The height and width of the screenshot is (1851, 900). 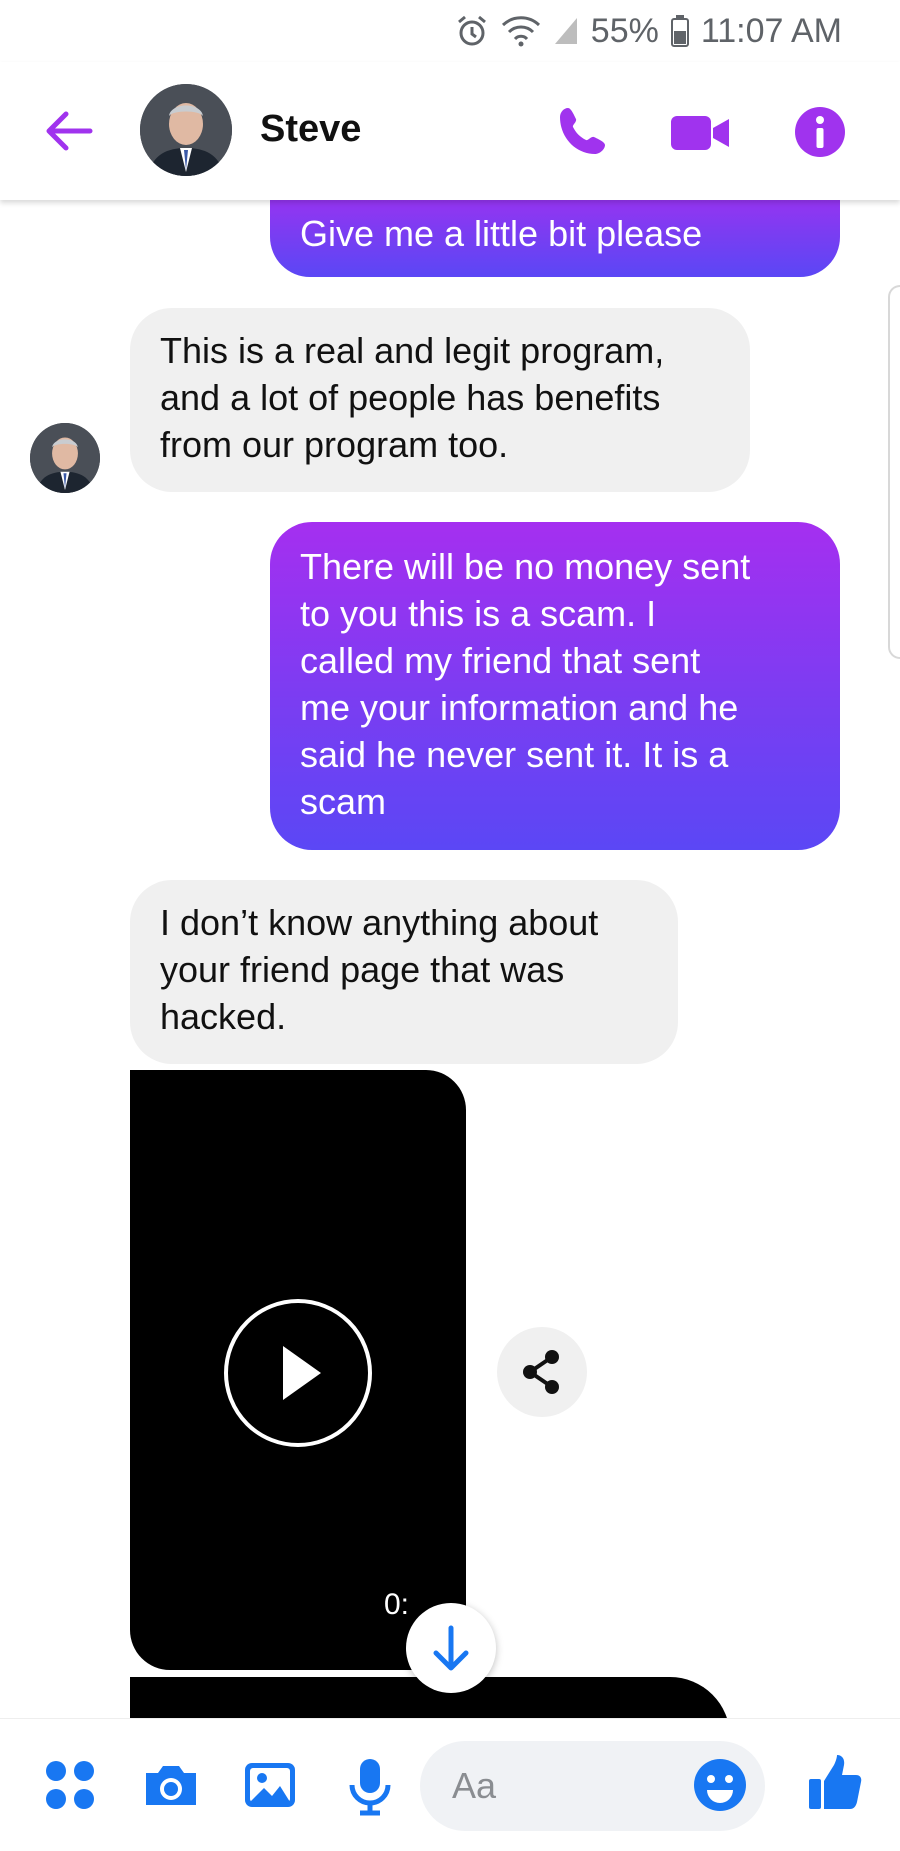 I want to click on emoji-icon, so click(x=720, y=1785).